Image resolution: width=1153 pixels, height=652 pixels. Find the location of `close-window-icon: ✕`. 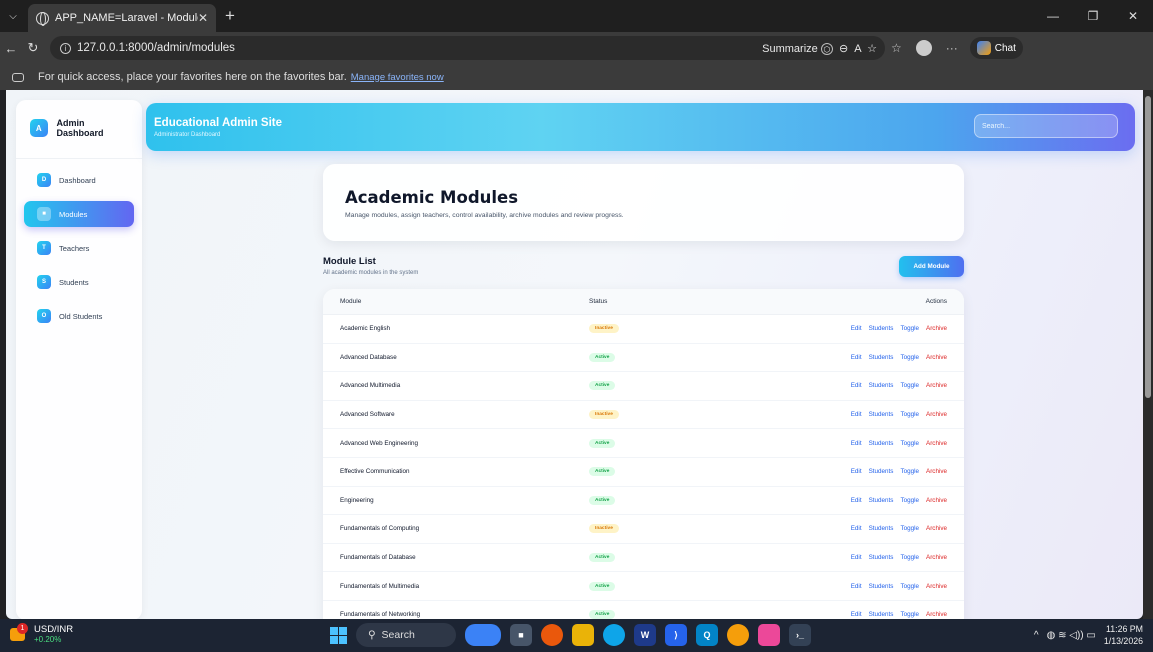

close-window-icon: ✕ is located at coordinates (1133, 16).